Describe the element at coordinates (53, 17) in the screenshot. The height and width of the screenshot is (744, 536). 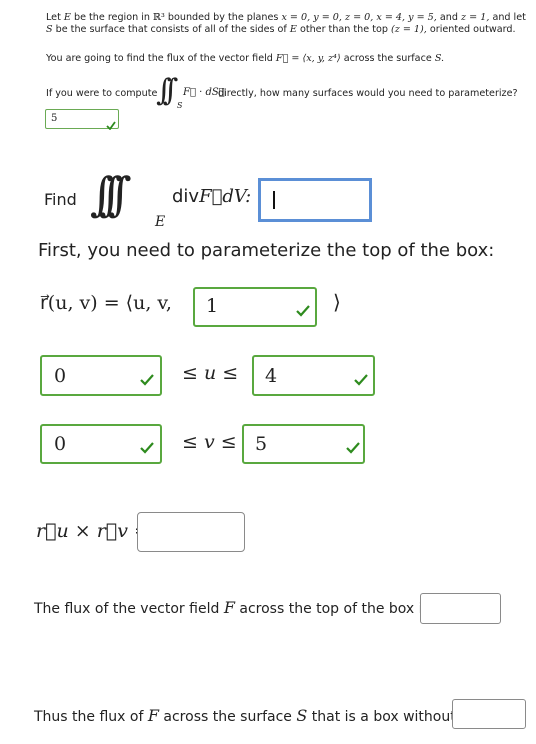
I see `intro-text: Let` at that location.